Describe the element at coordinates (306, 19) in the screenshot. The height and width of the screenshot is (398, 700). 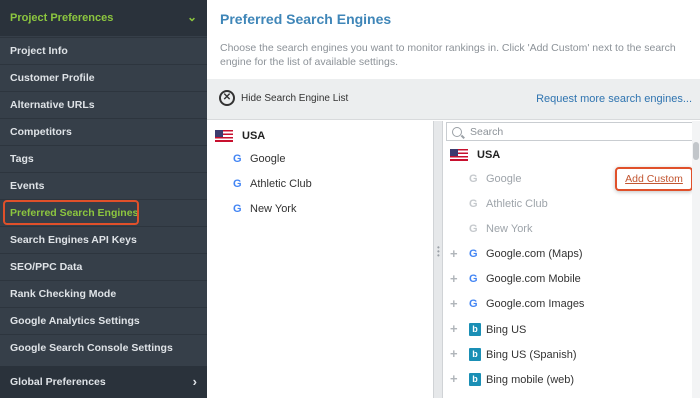
I see `page-title: Preferred Search Engines` at that location.